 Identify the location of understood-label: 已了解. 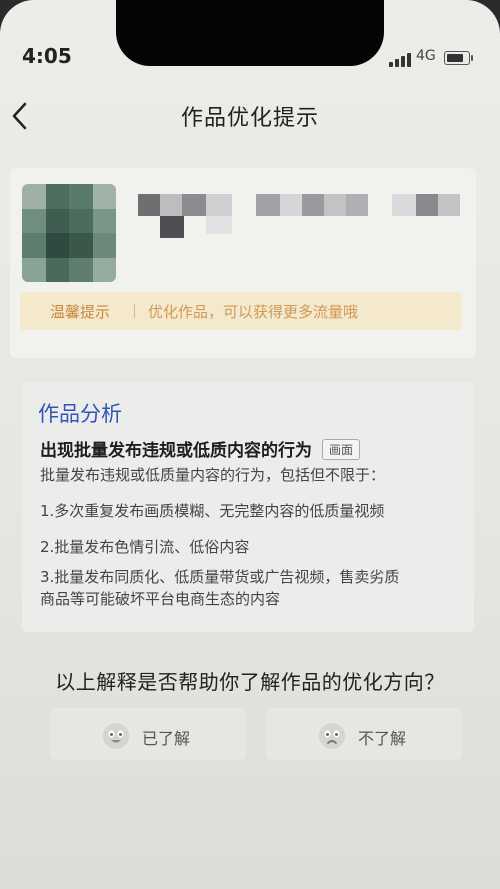
(166, 738).